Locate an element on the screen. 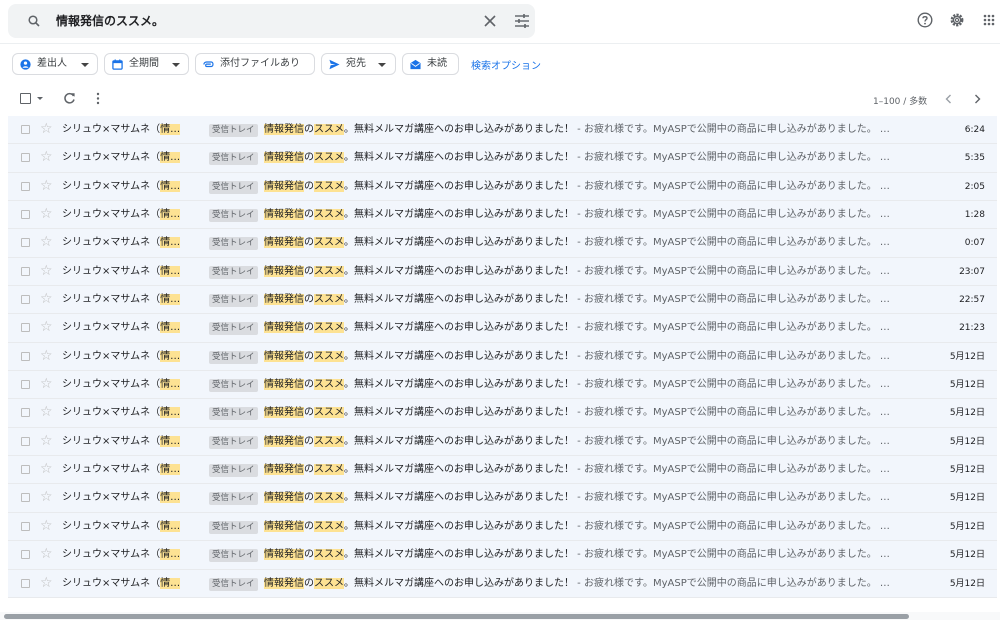 The height and width of the screenshot is (620, 1000). select-all-checkbox is located at coordinates (25, 98).